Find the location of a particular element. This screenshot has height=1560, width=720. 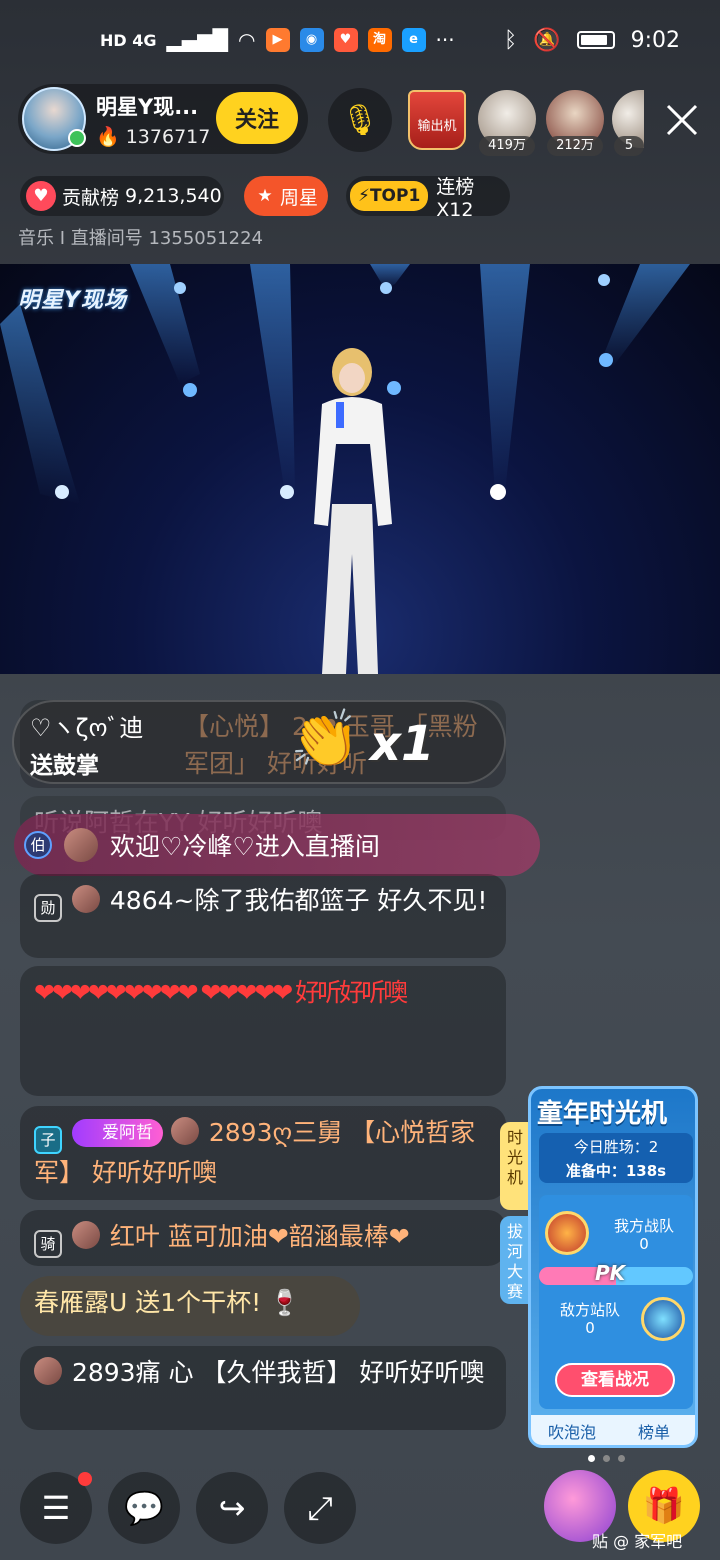

rank-badge: 输出机 is located at coordinates (437, 120).